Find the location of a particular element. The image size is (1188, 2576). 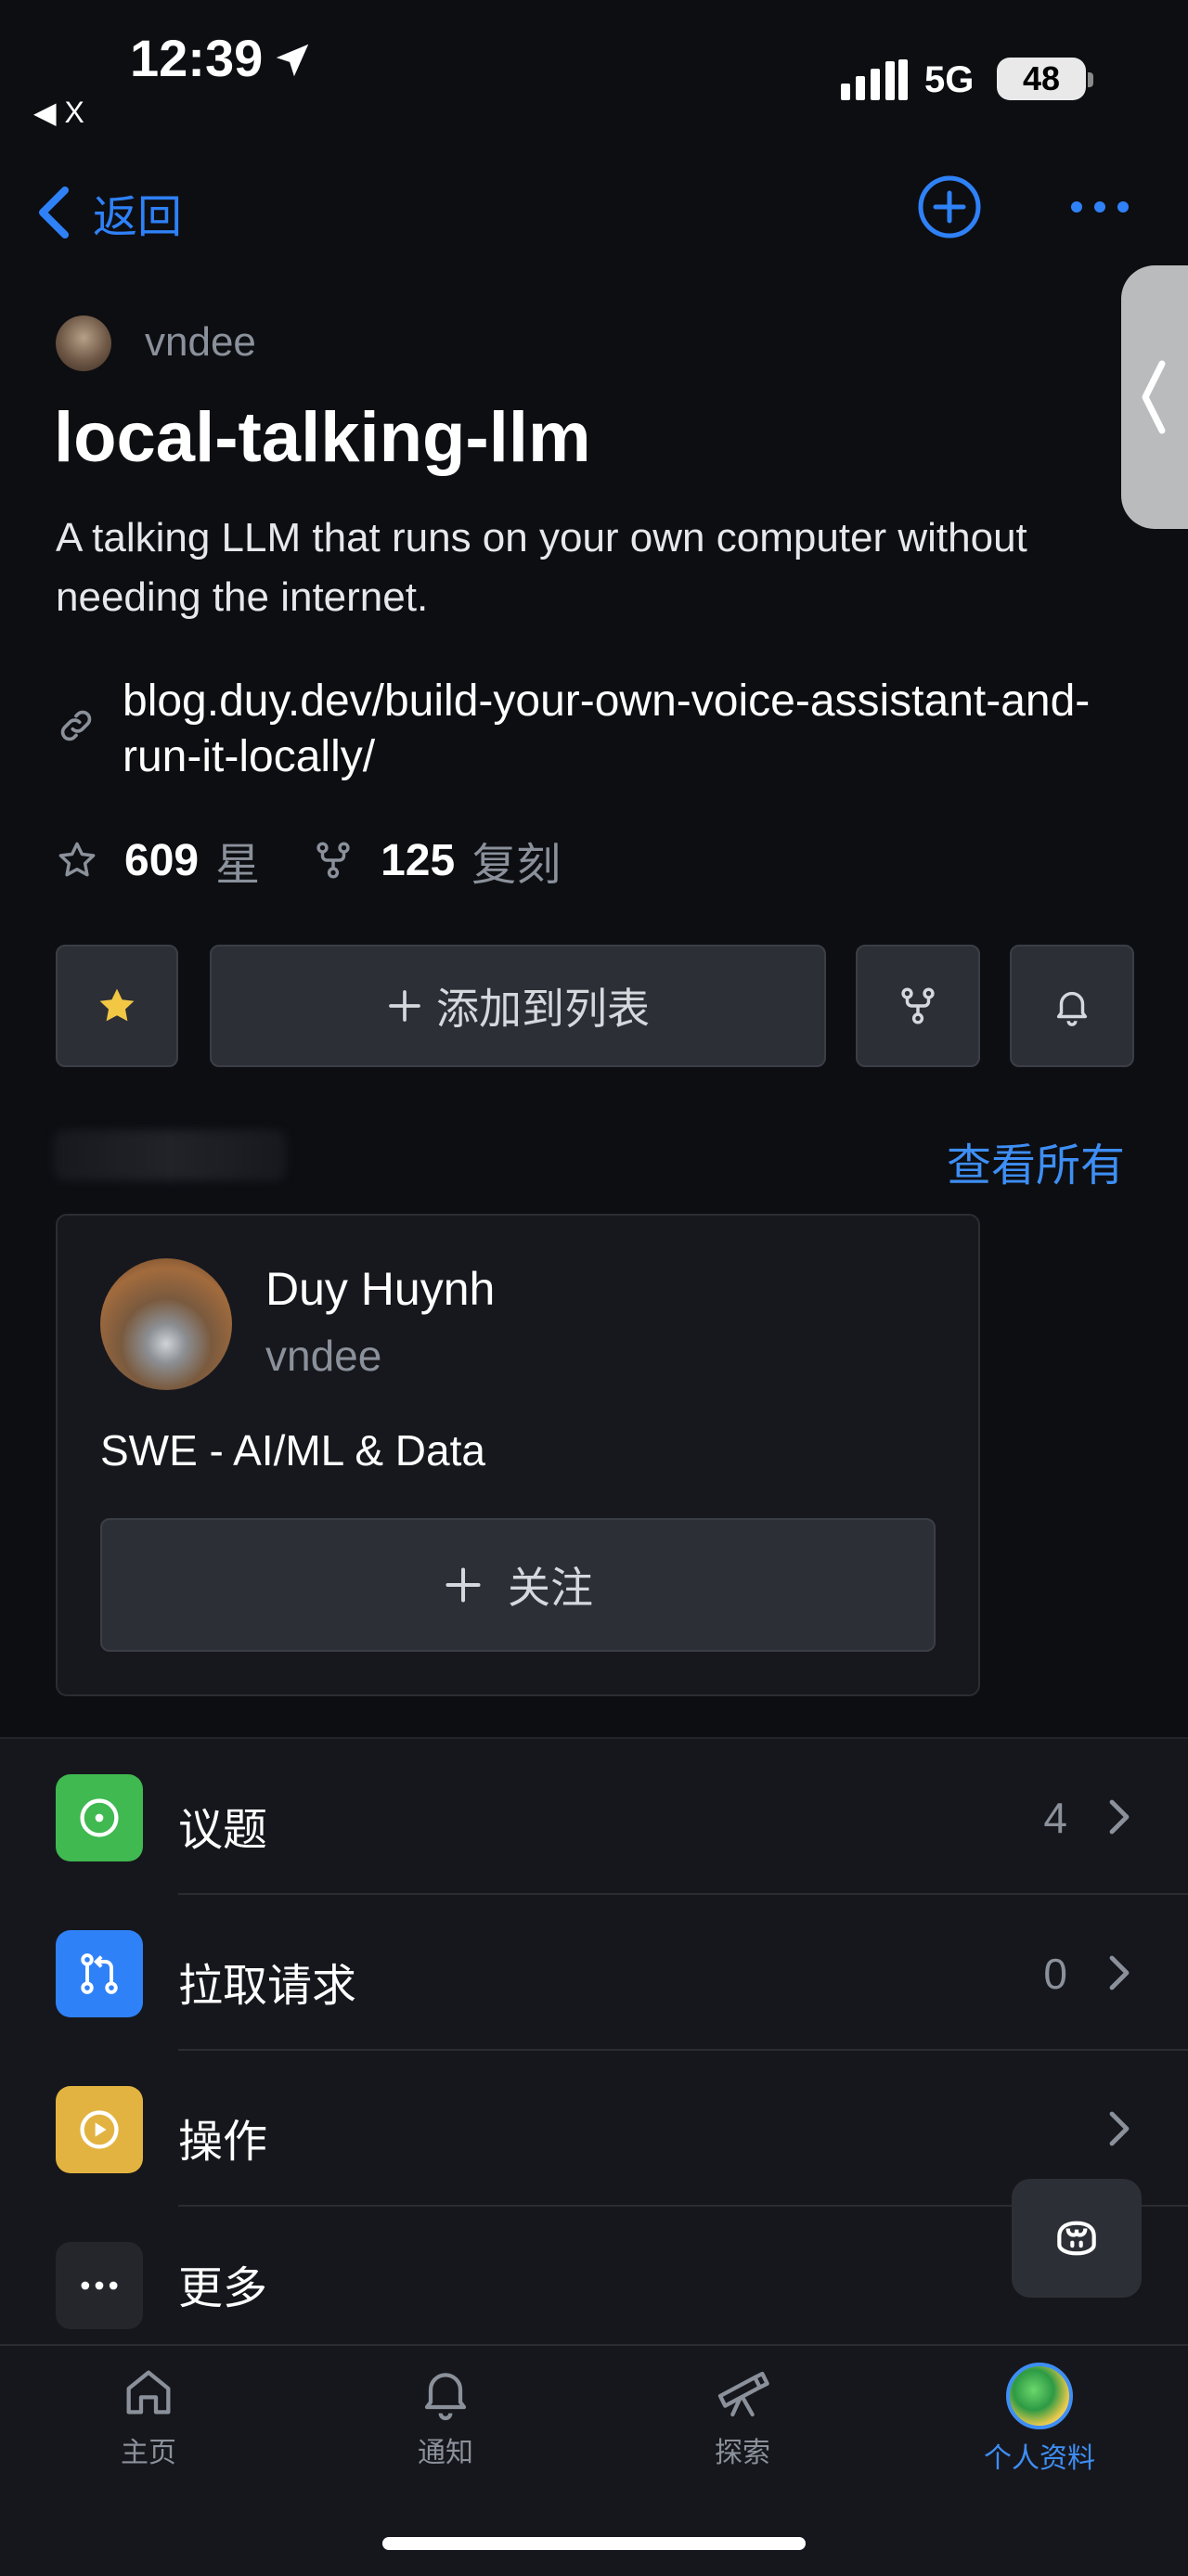

home-indicator is located at coordinates (594, 2544).